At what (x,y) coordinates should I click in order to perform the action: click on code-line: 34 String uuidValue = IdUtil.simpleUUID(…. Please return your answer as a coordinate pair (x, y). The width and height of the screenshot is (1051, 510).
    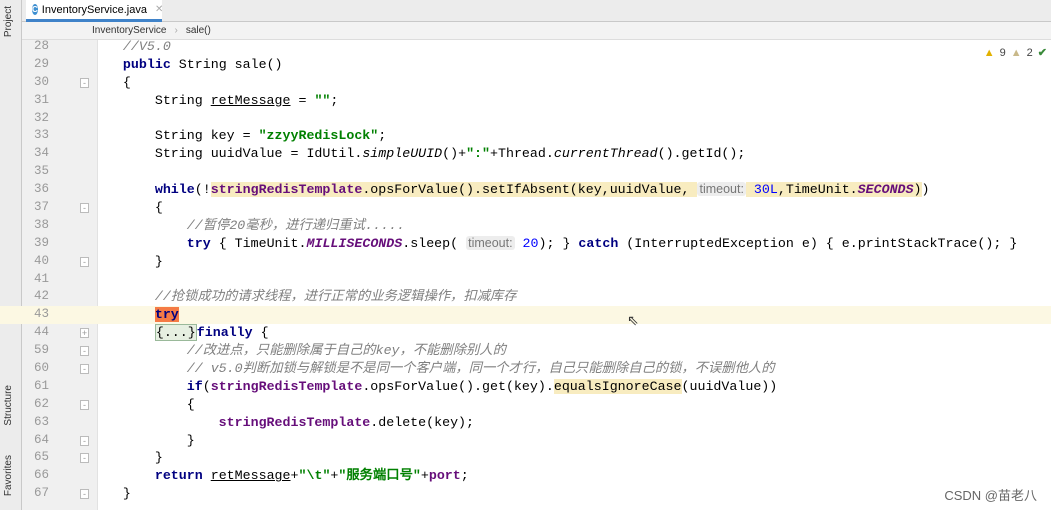
    Looking at the image, I should click on (525, 154).